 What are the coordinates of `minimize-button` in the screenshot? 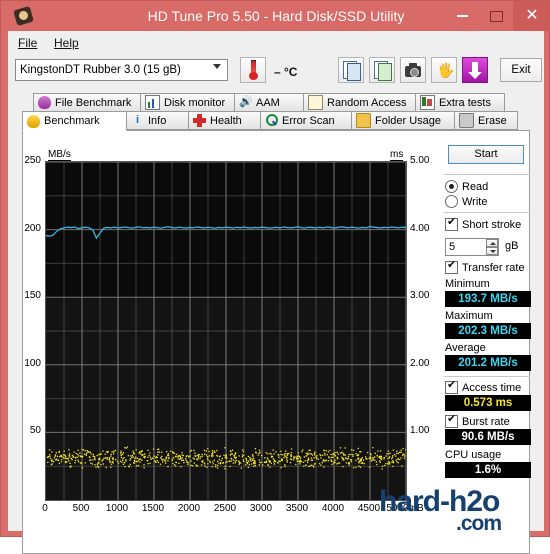 It's located at (462, 16).